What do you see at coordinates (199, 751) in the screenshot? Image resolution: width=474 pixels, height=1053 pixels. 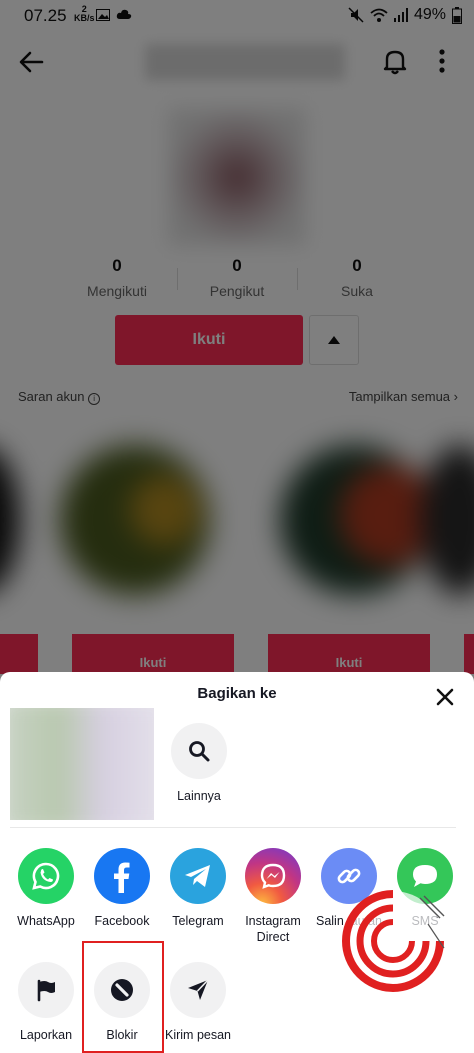 I see `search-icon` at bounding box center [199, 751].